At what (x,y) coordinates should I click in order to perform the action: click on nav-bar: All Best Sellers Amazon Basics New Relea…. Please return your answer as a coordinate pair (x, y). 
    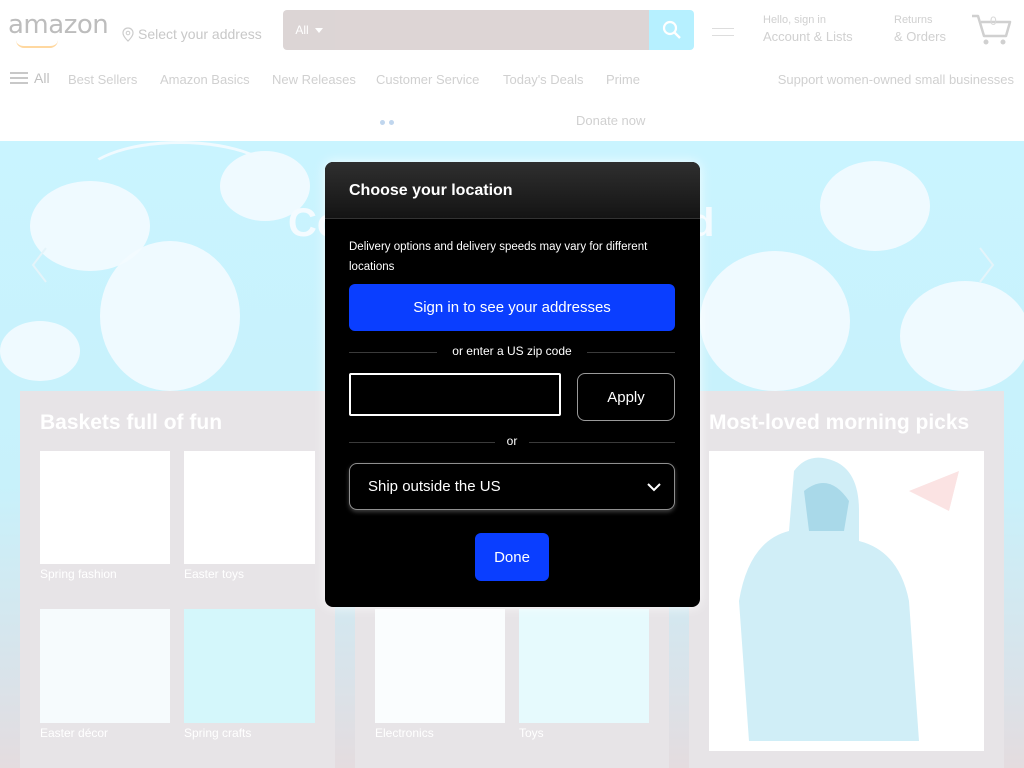
    Looking at the image, I should click on (512, 79).